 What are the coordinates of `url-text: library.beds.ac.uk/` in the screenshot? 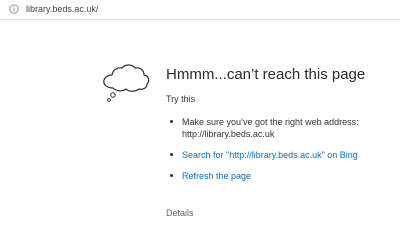 It's located at (62, 9).